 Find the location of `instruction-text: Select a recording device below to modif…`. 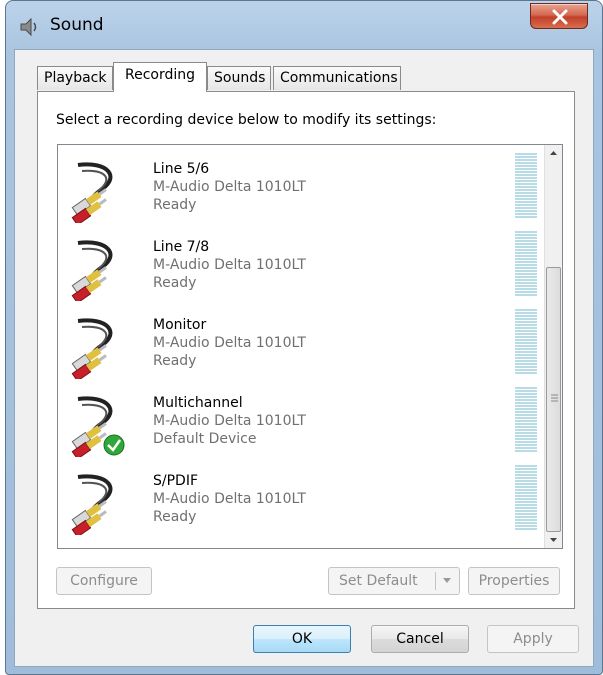

instruction-text: Select a recording device below to modif… is located at coordinates (246, 120).